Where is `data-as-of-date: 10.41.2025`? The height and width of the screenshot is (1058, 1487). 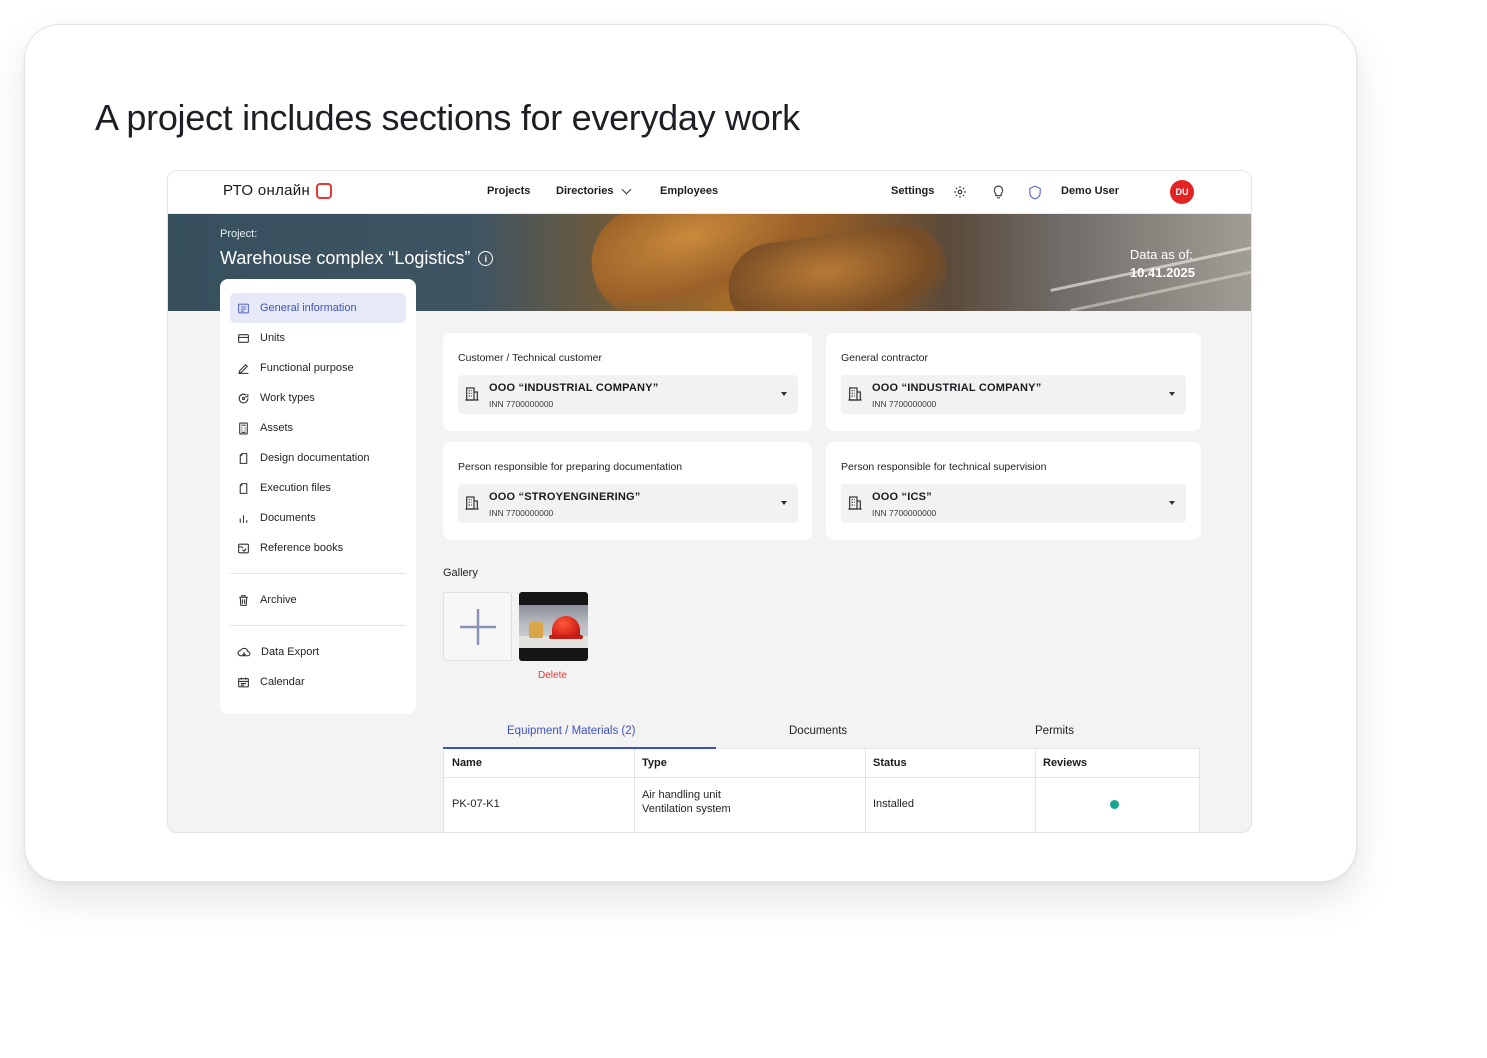
data-as-of-date: 10.41.2025 is located at coordinates (1162, 272).